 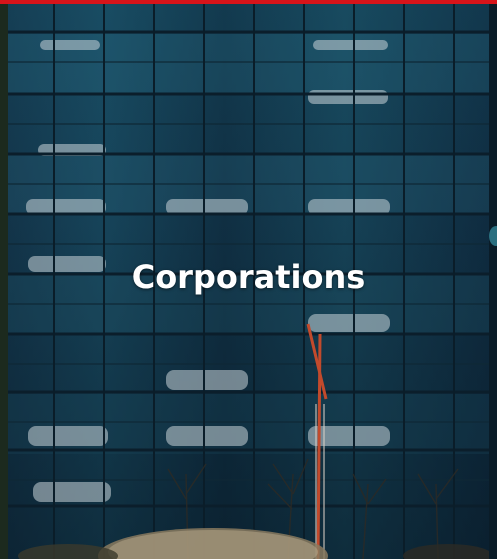 What do you see at coordinates (4, 281) in the screenshot?
I see `left-edge` at bounding box center [4, 281].